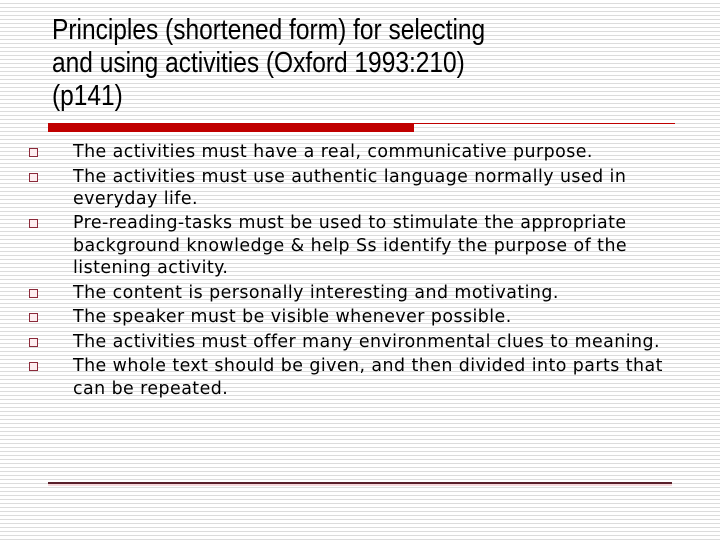  What do you see at coordinates (544, 123) in the screenshot?
I see `title-underline-thin` at bounding box center [544, 123].